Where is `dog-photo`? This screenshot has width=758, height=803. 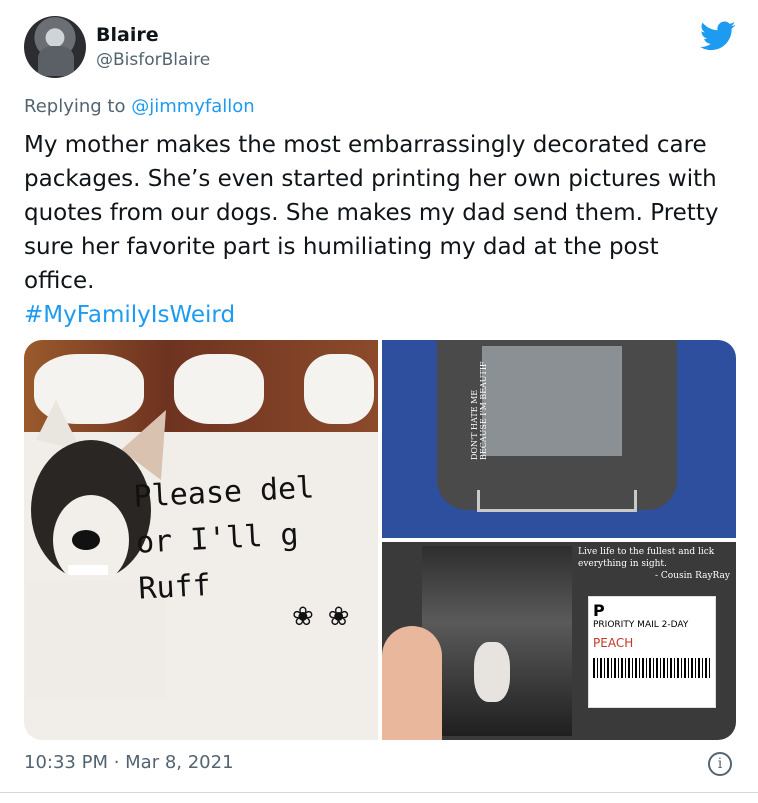
dog-photo is located at coordinates (497, 641).